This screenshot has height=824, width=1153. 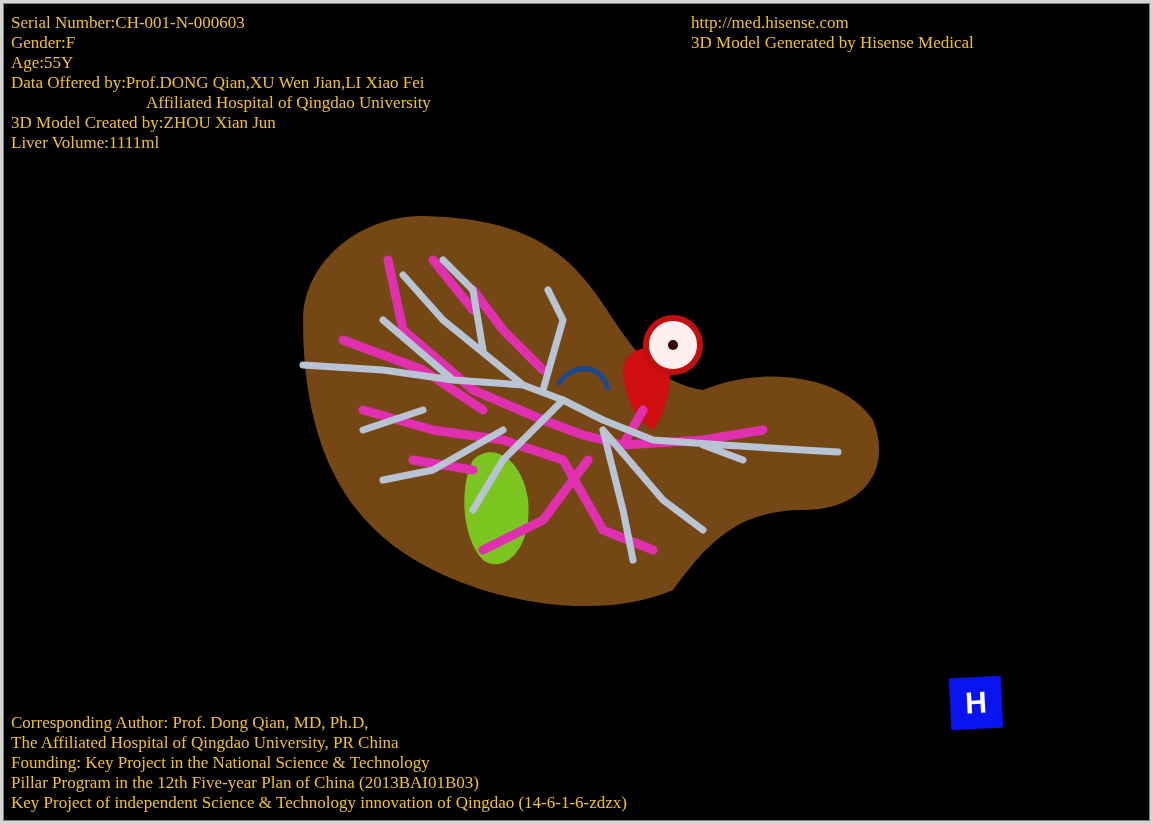 I want to click on vendor-line: http://med.hisense.com, so click(x=770, y=23).